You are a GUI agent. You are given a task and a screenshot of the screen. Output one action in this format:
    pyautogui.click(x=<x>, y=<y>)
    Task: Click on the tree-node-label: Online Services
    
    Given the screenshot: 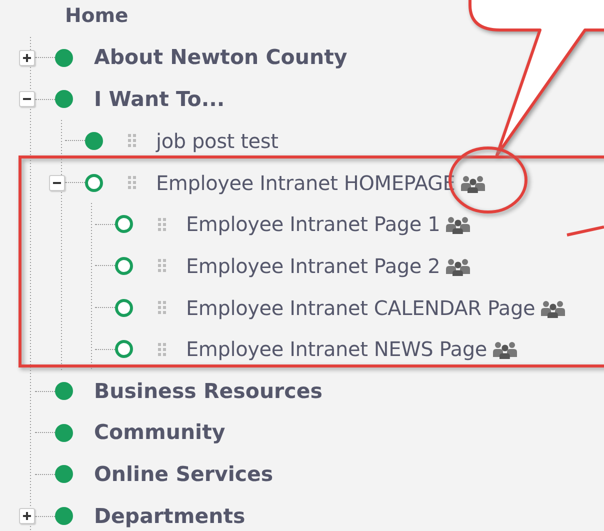 What is the action you would take?
    pyautogui.click(x=184, y=474)
    